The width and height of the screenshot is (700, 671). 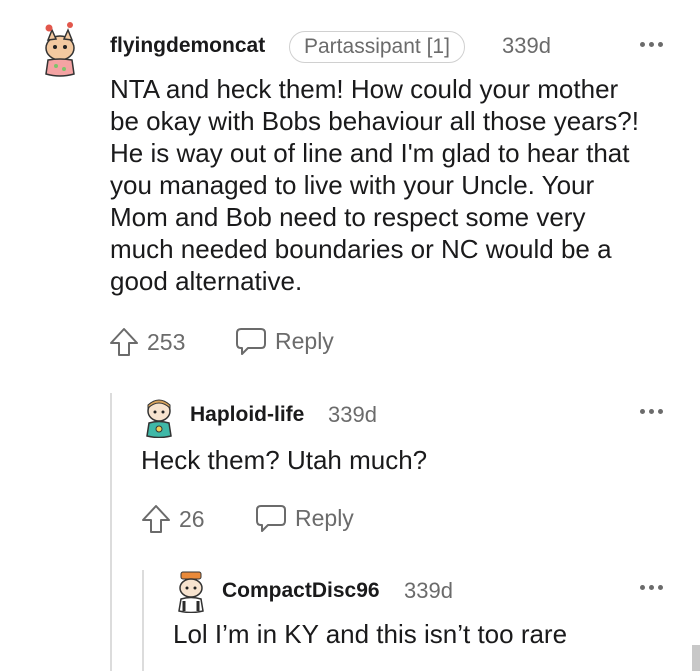 I want to click on vote-count: 26, so click(x=192, y=518).